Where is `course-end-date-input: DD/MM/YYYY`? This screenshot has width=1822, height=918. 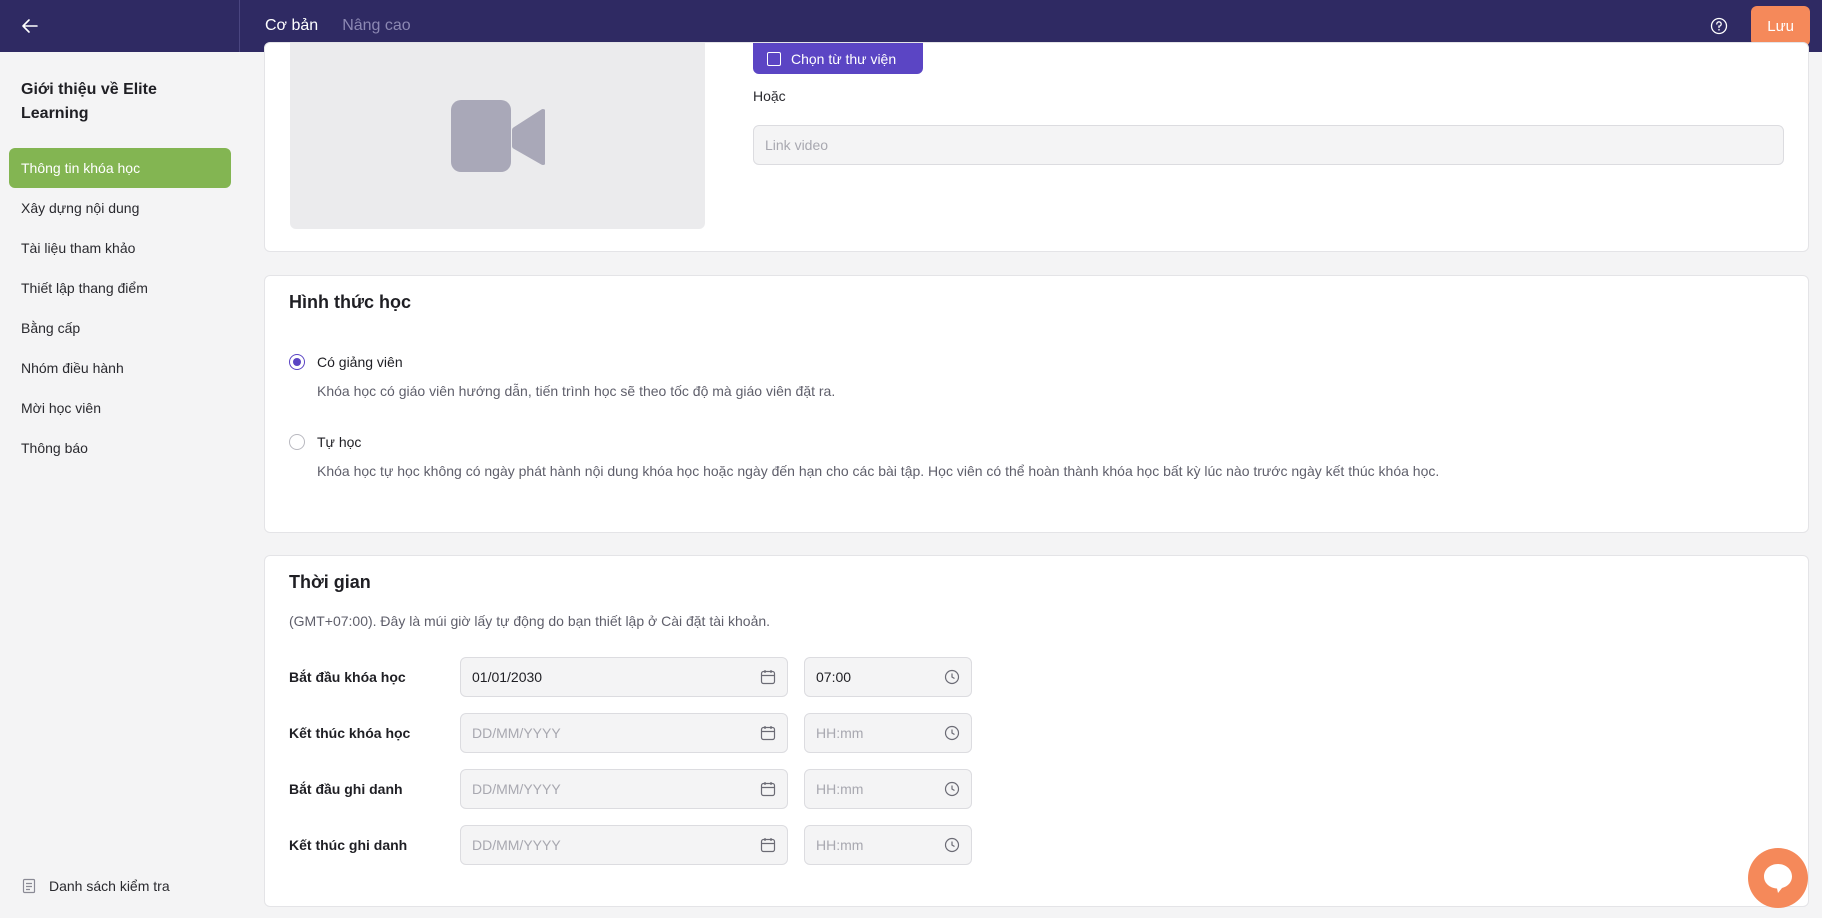
course-end-date-input: DD/MM/YYYY is located at coordinates (624, 733).